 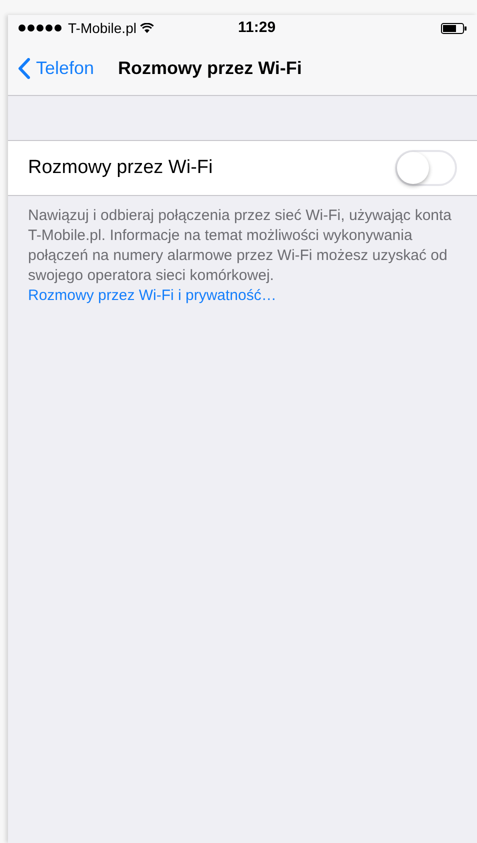 I want to click on page-title: Rozmowy przez Wi-Fi, so click(x=210, y=68).